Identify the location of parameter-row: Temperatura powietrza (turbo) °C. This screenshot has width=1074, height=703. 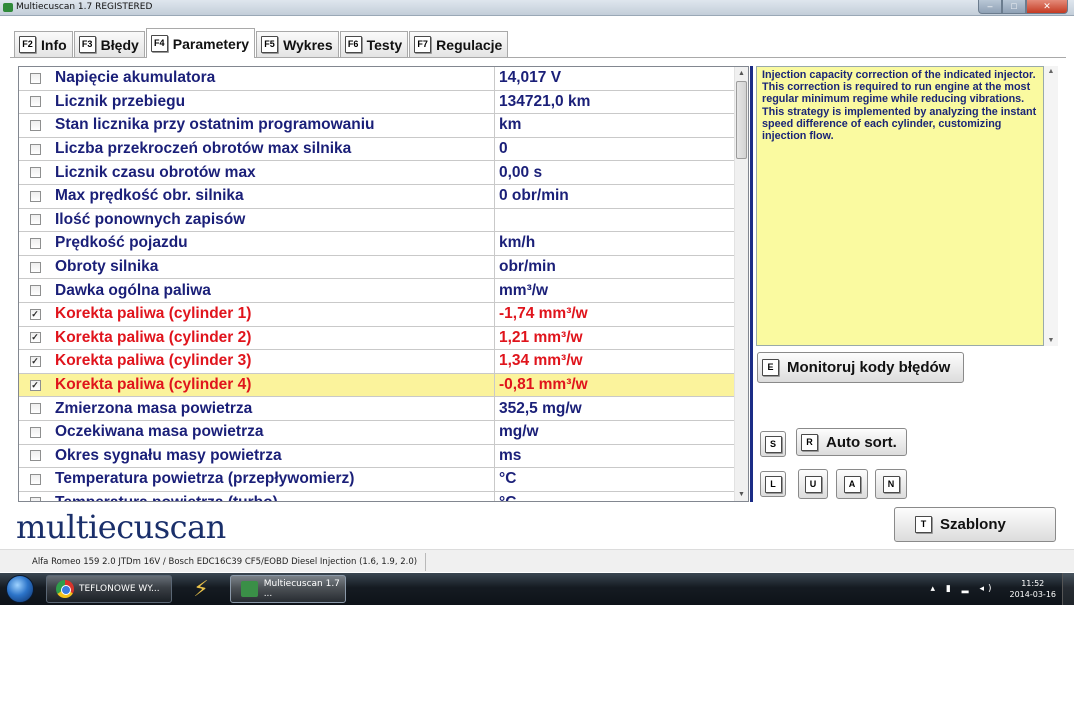
(377, 496).